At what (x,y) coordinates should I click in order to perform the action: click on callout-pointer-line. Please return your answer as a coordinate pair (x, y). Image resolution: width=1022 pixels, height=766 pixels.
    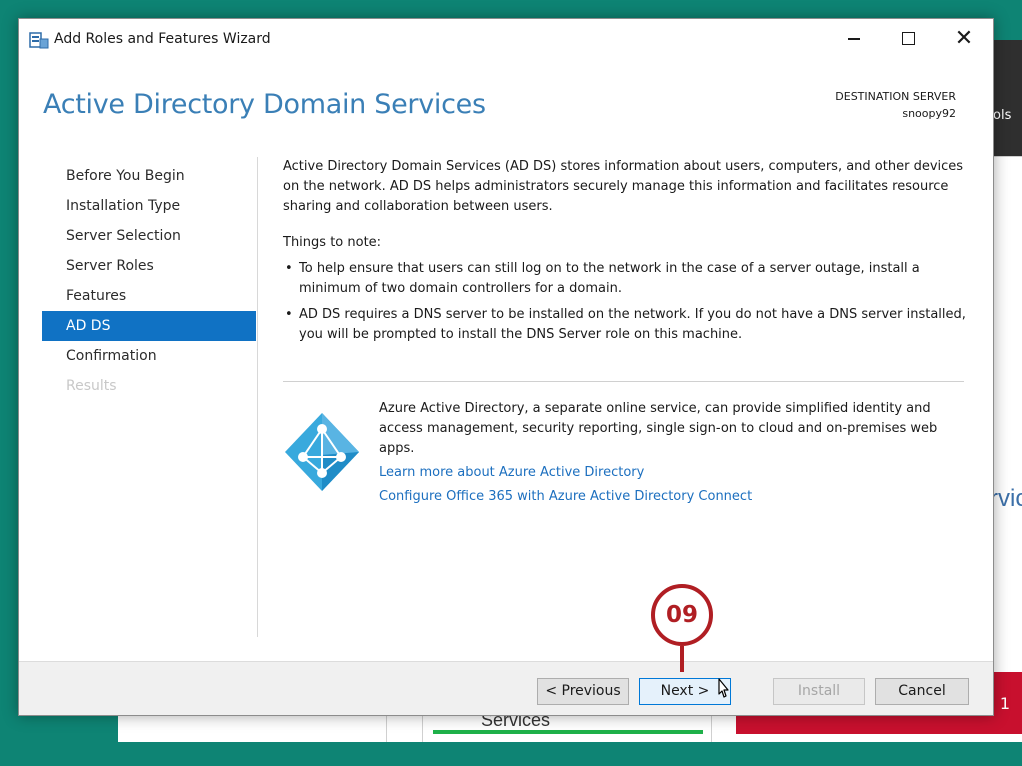
    Looking at the image, I should click on (682, 659).